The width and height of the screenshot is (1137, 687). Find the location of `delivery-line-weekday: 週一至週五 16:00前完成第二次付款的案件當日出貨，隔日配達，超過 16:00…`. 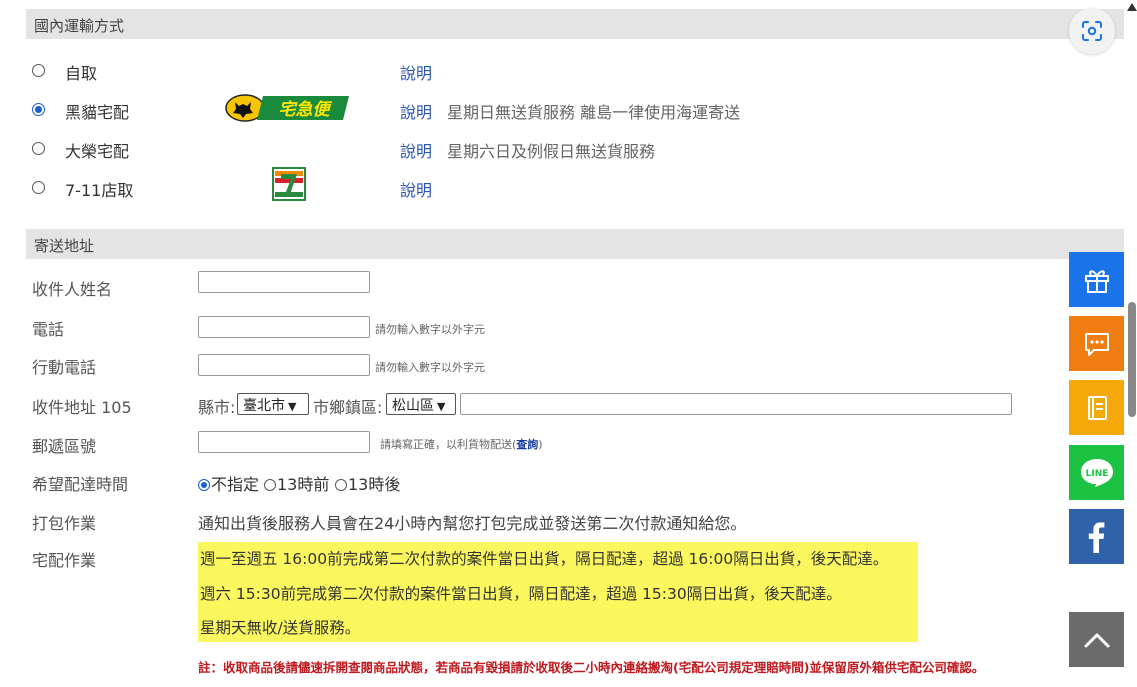

delivery-line-weekday: 週一至週五 16:00前完成第二次付款的案件當日出貨，隔日配達，超過 16:00… is located at coordinates (544, 559).